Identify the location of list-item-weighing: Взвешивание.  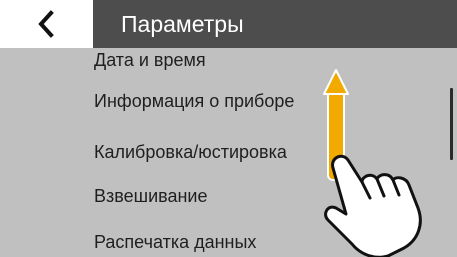
(151, 196).